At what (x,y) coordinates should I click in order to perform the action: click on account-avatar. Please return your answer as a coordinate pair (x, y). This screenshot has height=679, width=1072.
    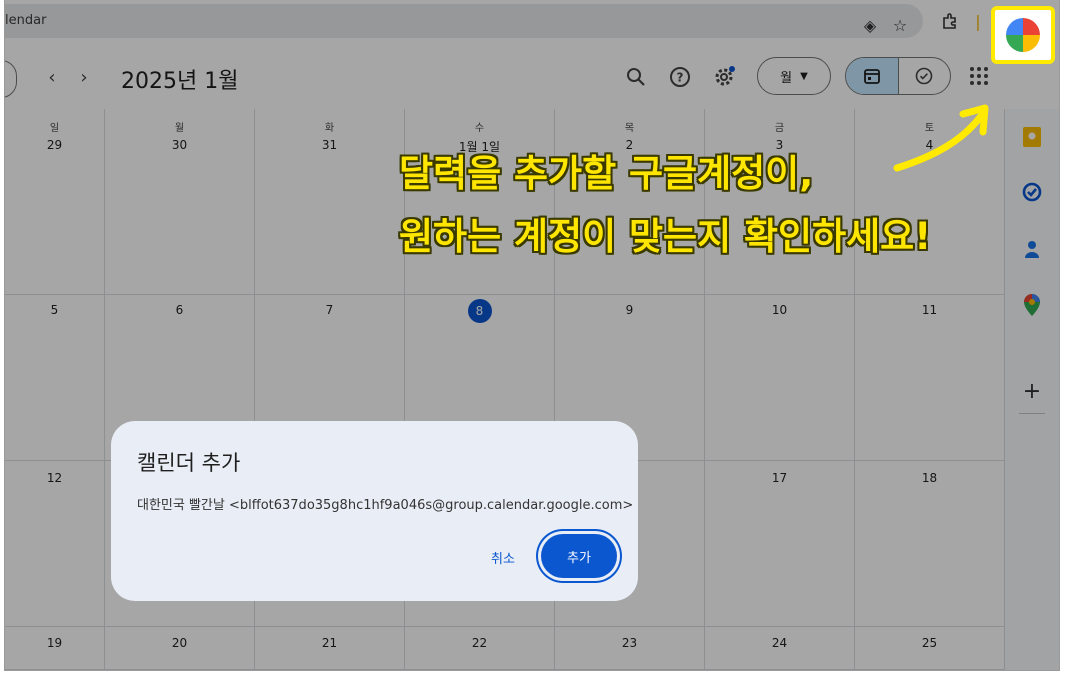
    Looking at the image, I should click on (1023, 35).